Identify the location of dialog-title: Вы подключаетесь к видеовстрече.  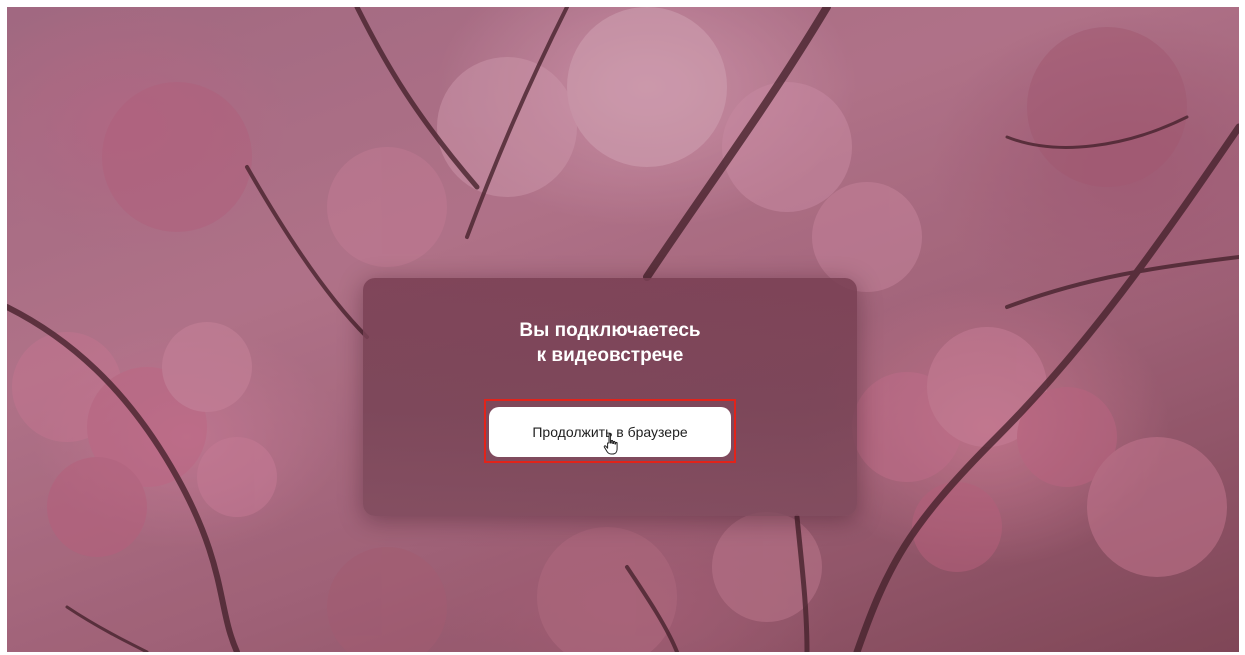
(610, 343).